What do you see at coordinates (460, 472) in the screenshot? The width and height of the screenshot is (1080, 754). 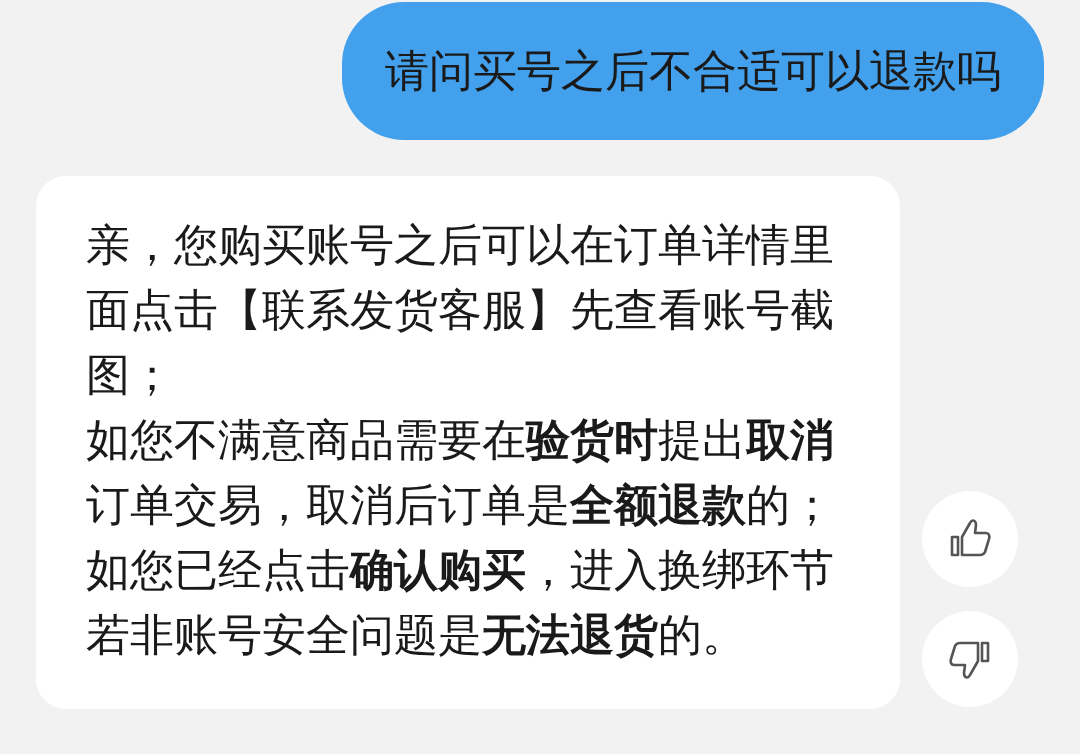 I see `reply-paragraph: 如您不满意商品需要在验货时提出取消订单交易，取消后订单是全额退款的；` at bounding box center [460, 472].